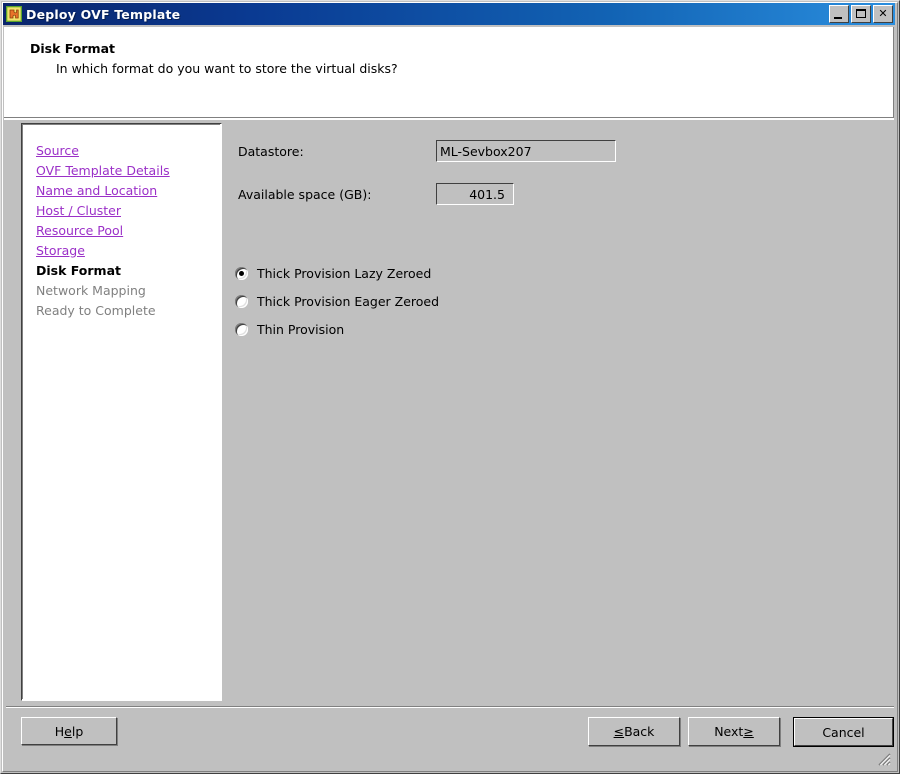  What do you see at coordinates (128, 191) in the screenshot?
I see `sidebar-item-name-and-location: Name and Location` at bounding box center [128, 191].